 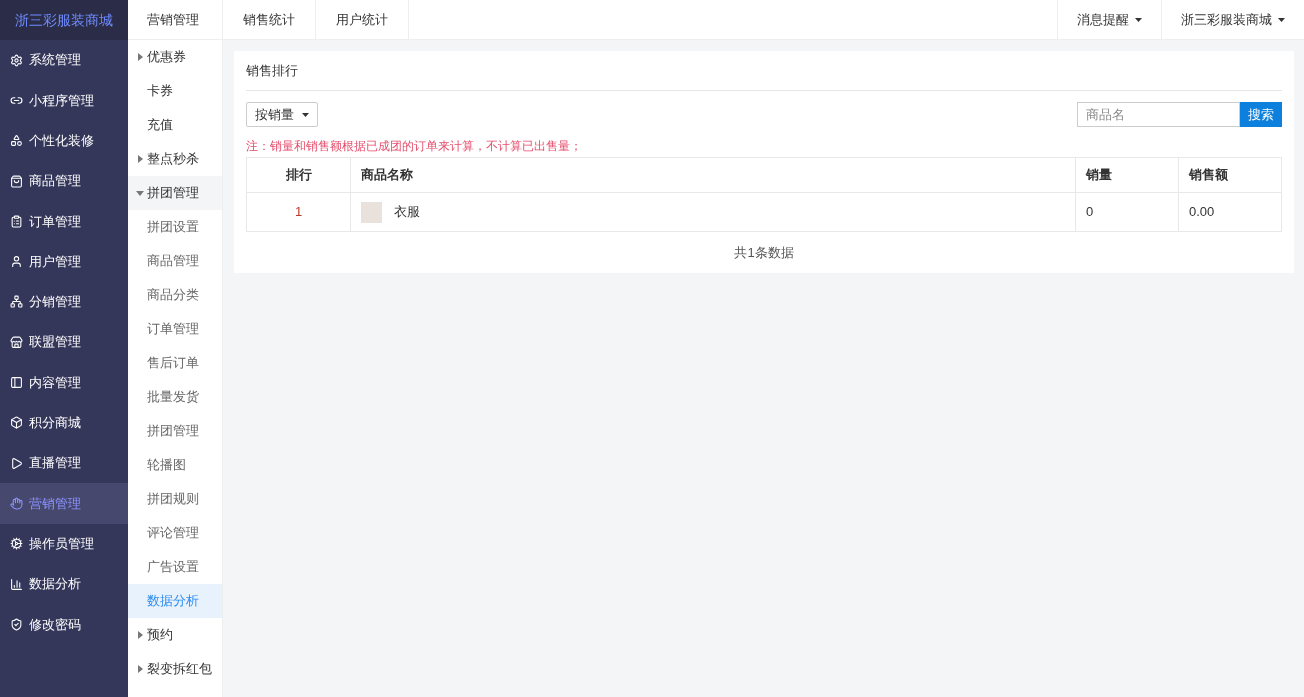 I want to click on subnav-item: 售后订单, so click(x=175, y=363).